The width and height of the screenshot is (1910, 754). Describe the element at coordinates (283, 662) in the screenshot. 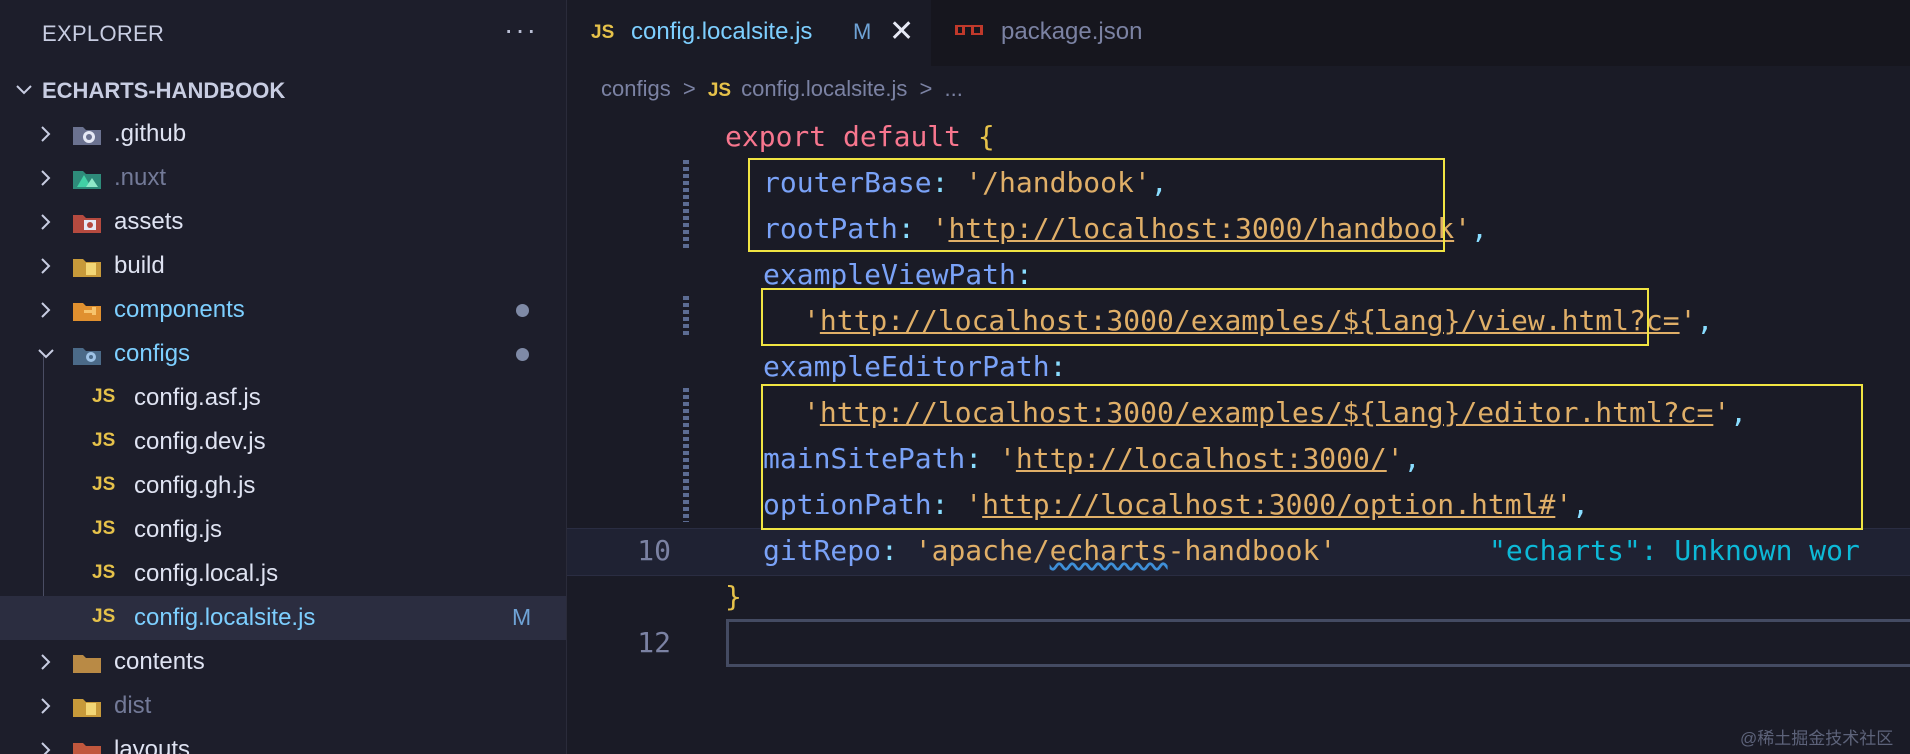

I see `tree-folder-contents: contents` at that location.